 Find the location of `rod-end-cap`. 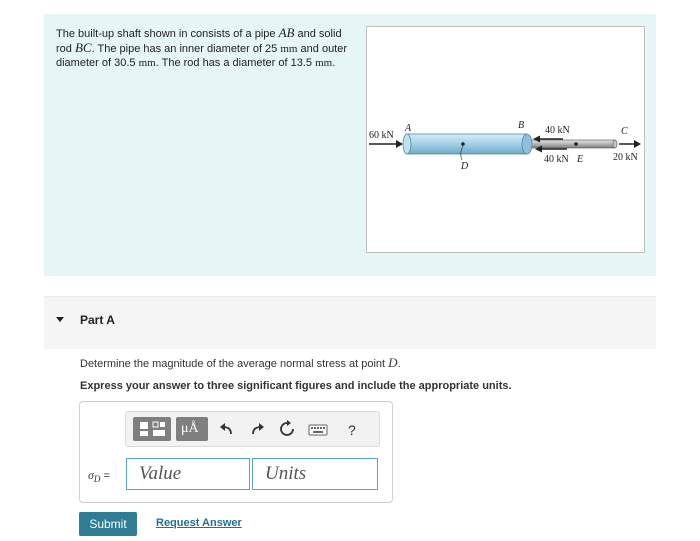

rod-end-cap is located at coordinates (615, 144).